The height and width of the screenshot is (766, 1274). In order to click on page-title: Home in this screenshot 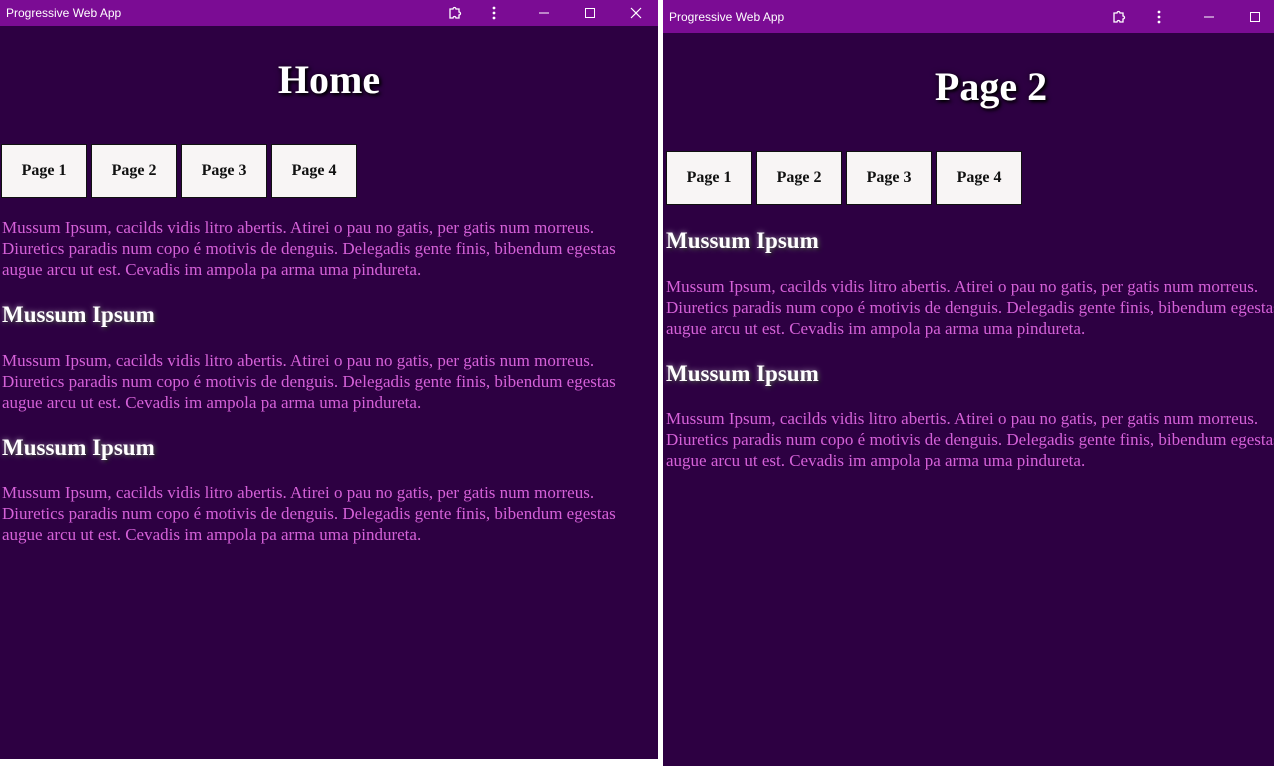, I will do `click(329, 79)`.